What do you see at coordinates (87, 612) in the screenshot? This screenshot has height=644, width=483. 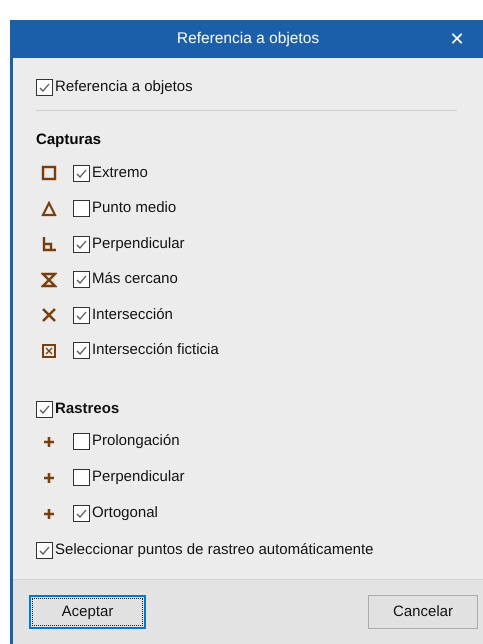 I see `accept-button: Aceptar` at bounding box center [87, 612].